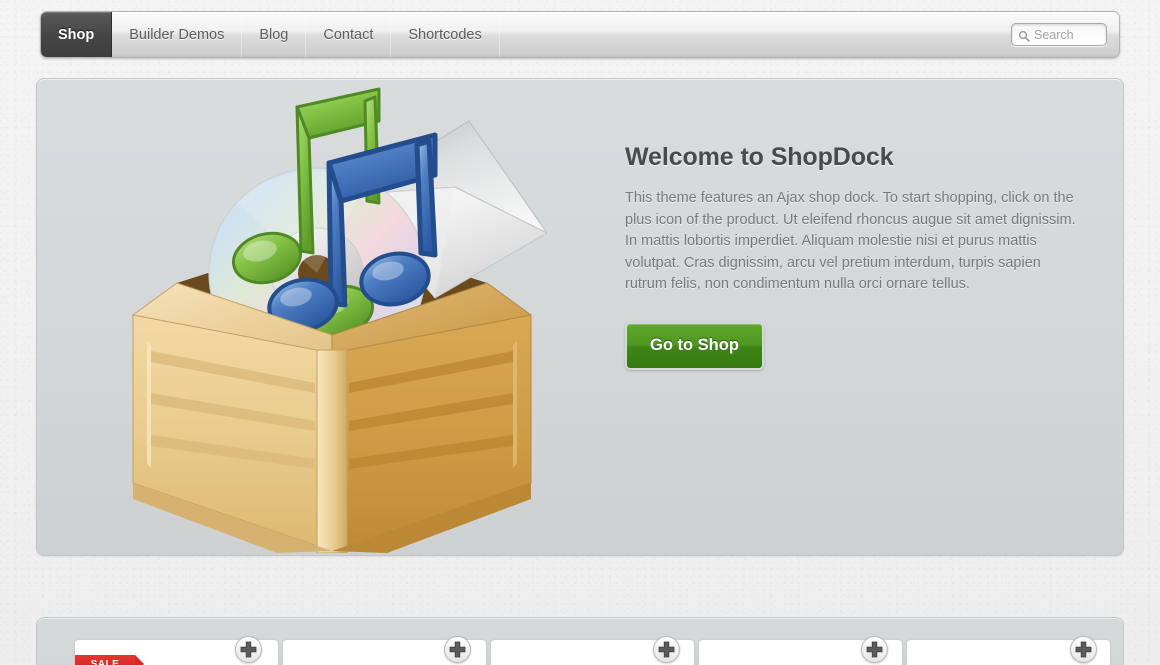 The image size is (1160, 665). I want to click on nav-item-shop: Shop, so click(77, 34).